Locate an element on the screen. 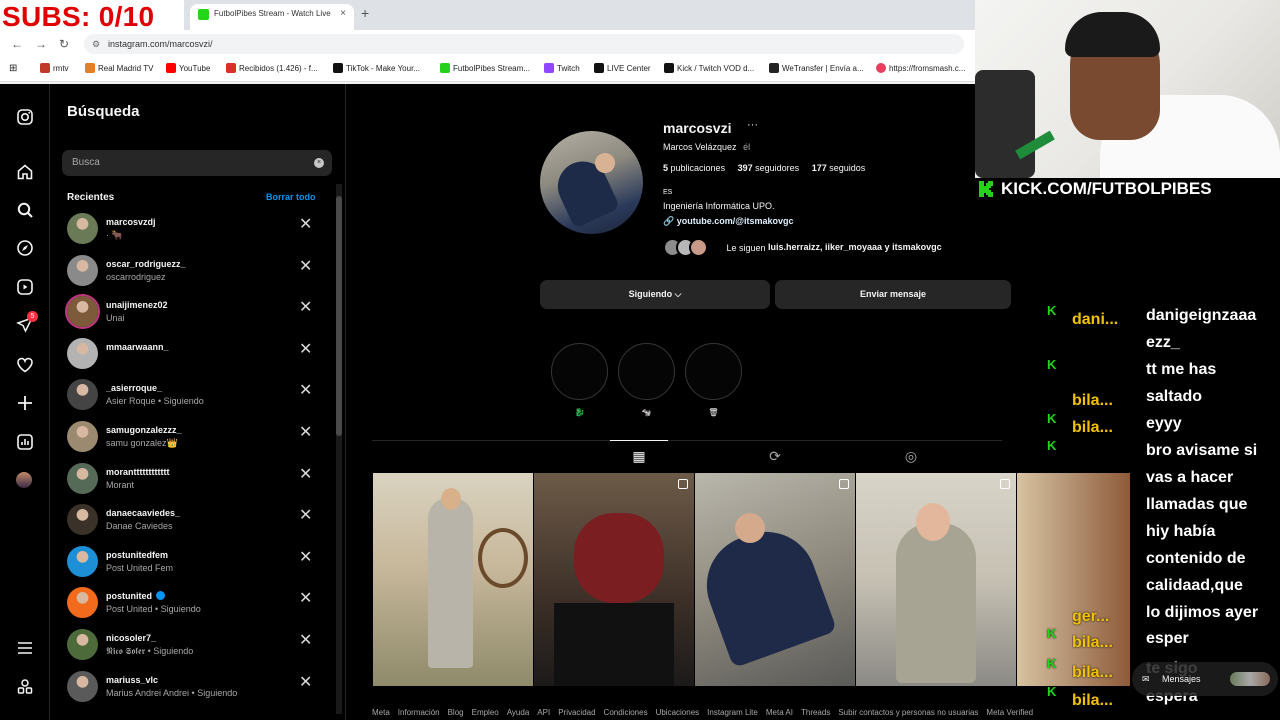  footer-link: Threads is located at coordinates (815, 712).